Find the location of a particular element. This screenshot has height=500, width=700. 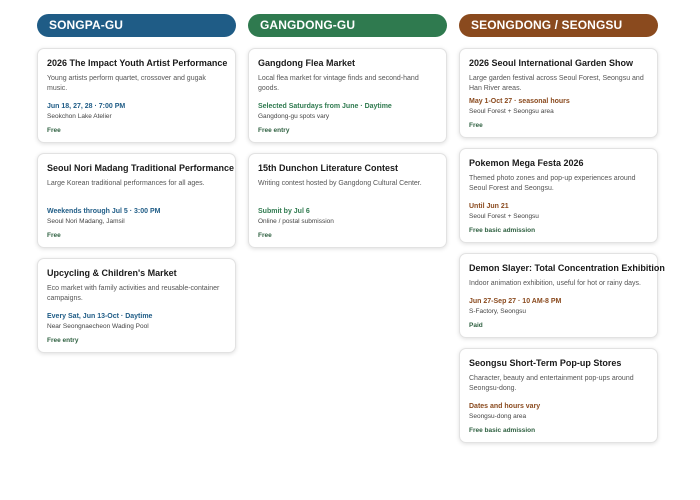

event-date: Selected Saturdays from June · Daytime is located at coordinates (325, 106).